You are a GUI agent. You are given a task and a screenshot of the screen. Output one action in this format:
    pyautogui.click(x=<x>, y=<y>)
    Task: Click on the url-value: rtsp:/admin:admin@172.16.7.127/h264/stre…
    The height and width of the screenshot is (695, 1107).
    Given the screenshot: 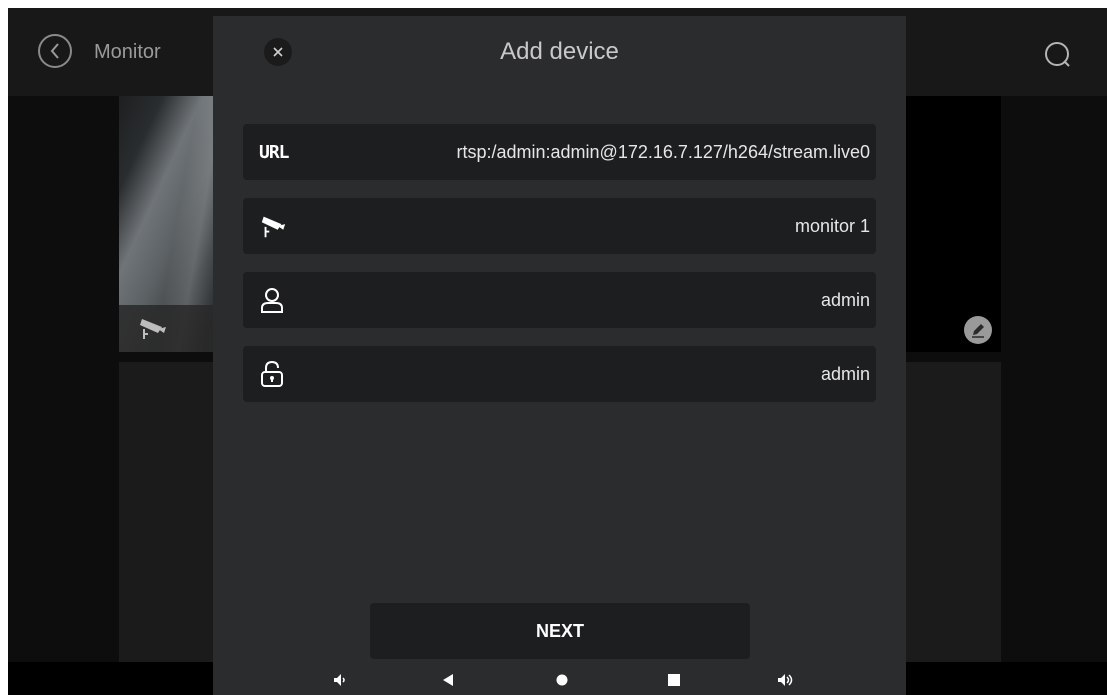 What is the action you would take?
    pyautogui.click(x=663, y=152)
    